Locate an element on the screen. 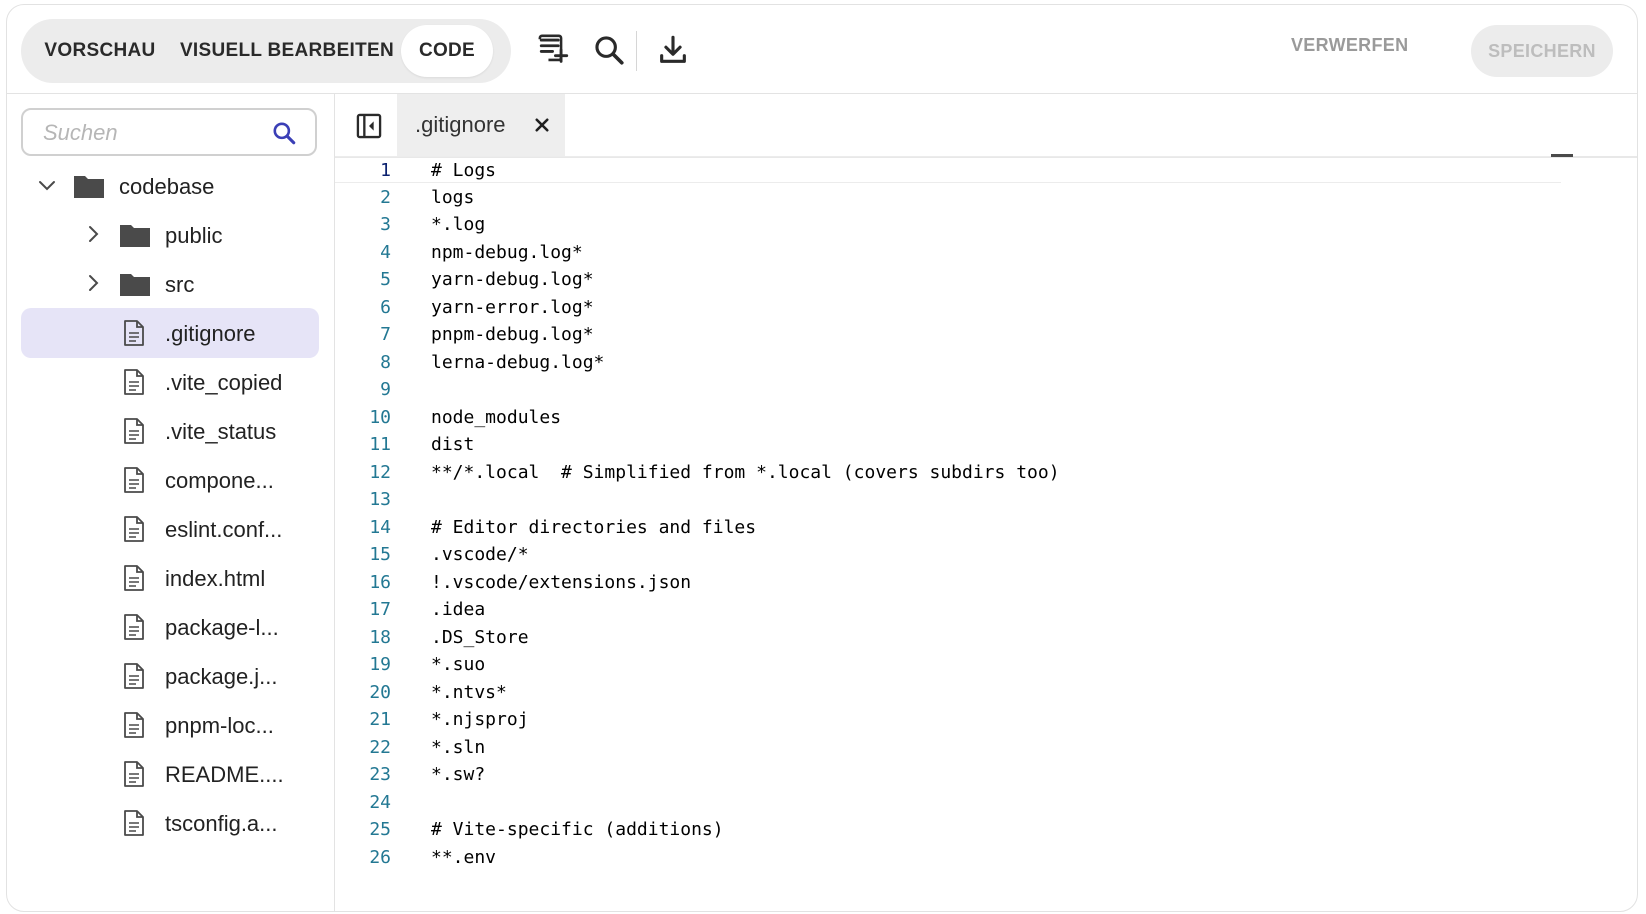 The image size is (1646, 914). line-text: !.vscode/extensions.json is located at coordinates (561, 582).